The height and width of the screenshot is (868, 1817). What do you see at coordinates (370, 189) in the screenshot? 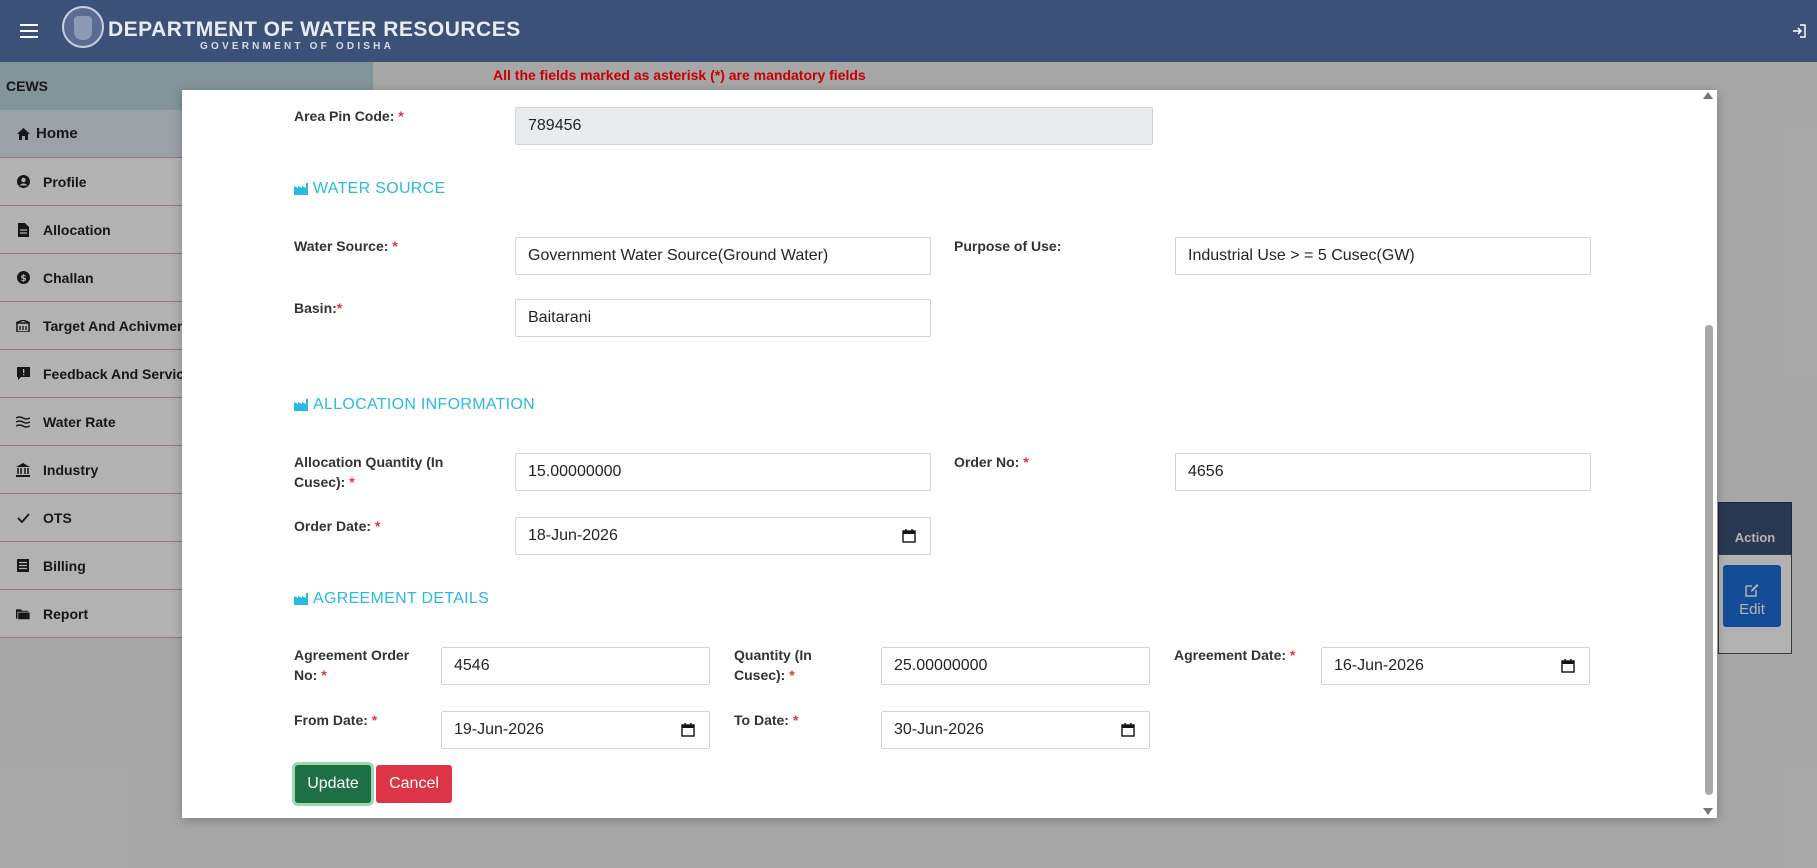
I see `water-source-section-title: WATER SOURCE` at bounding box center [370, 189].